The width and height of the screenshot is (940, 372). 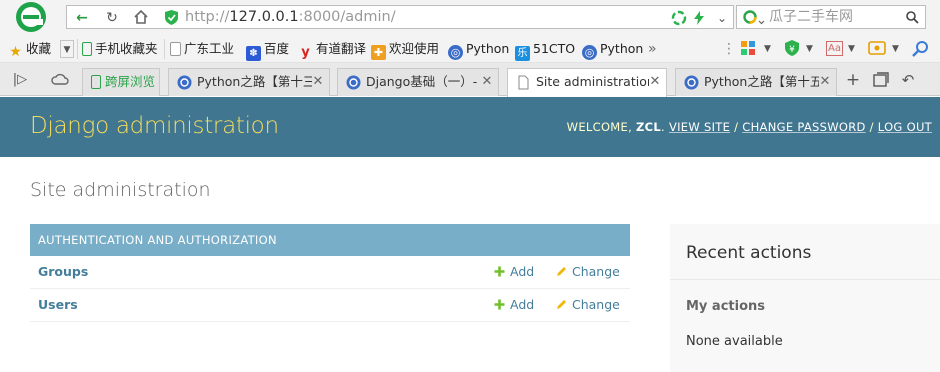 I want to click on table-row: Users Add Change, so click(x=330, y=305).